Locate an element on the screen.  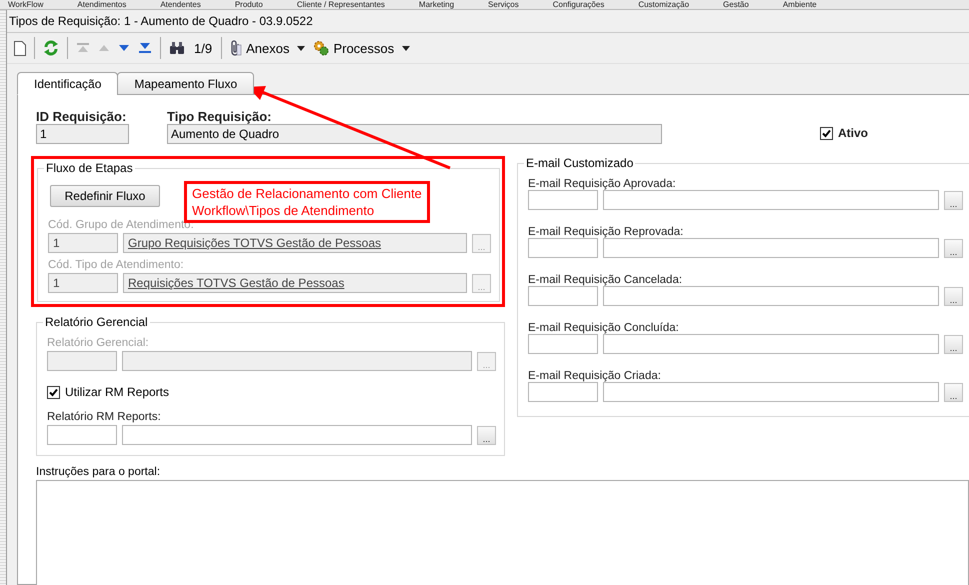
field-label: E-mail Requisição Concluída: is located at coordinates (604, 328).